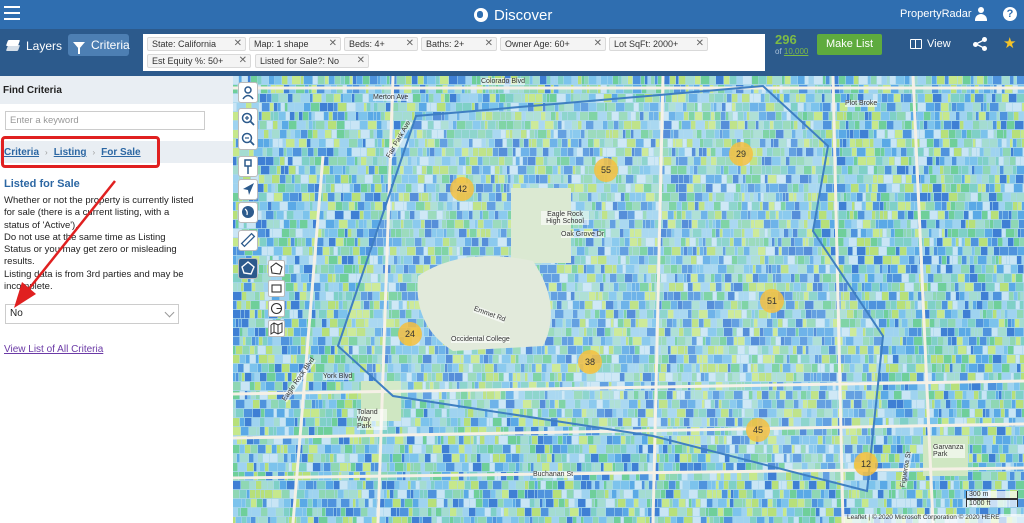 The width and height of the screenshot is (1024, 523). Describe the element at coordinates (930, 44) in the screenshot. I see `view-button: View` at that location.